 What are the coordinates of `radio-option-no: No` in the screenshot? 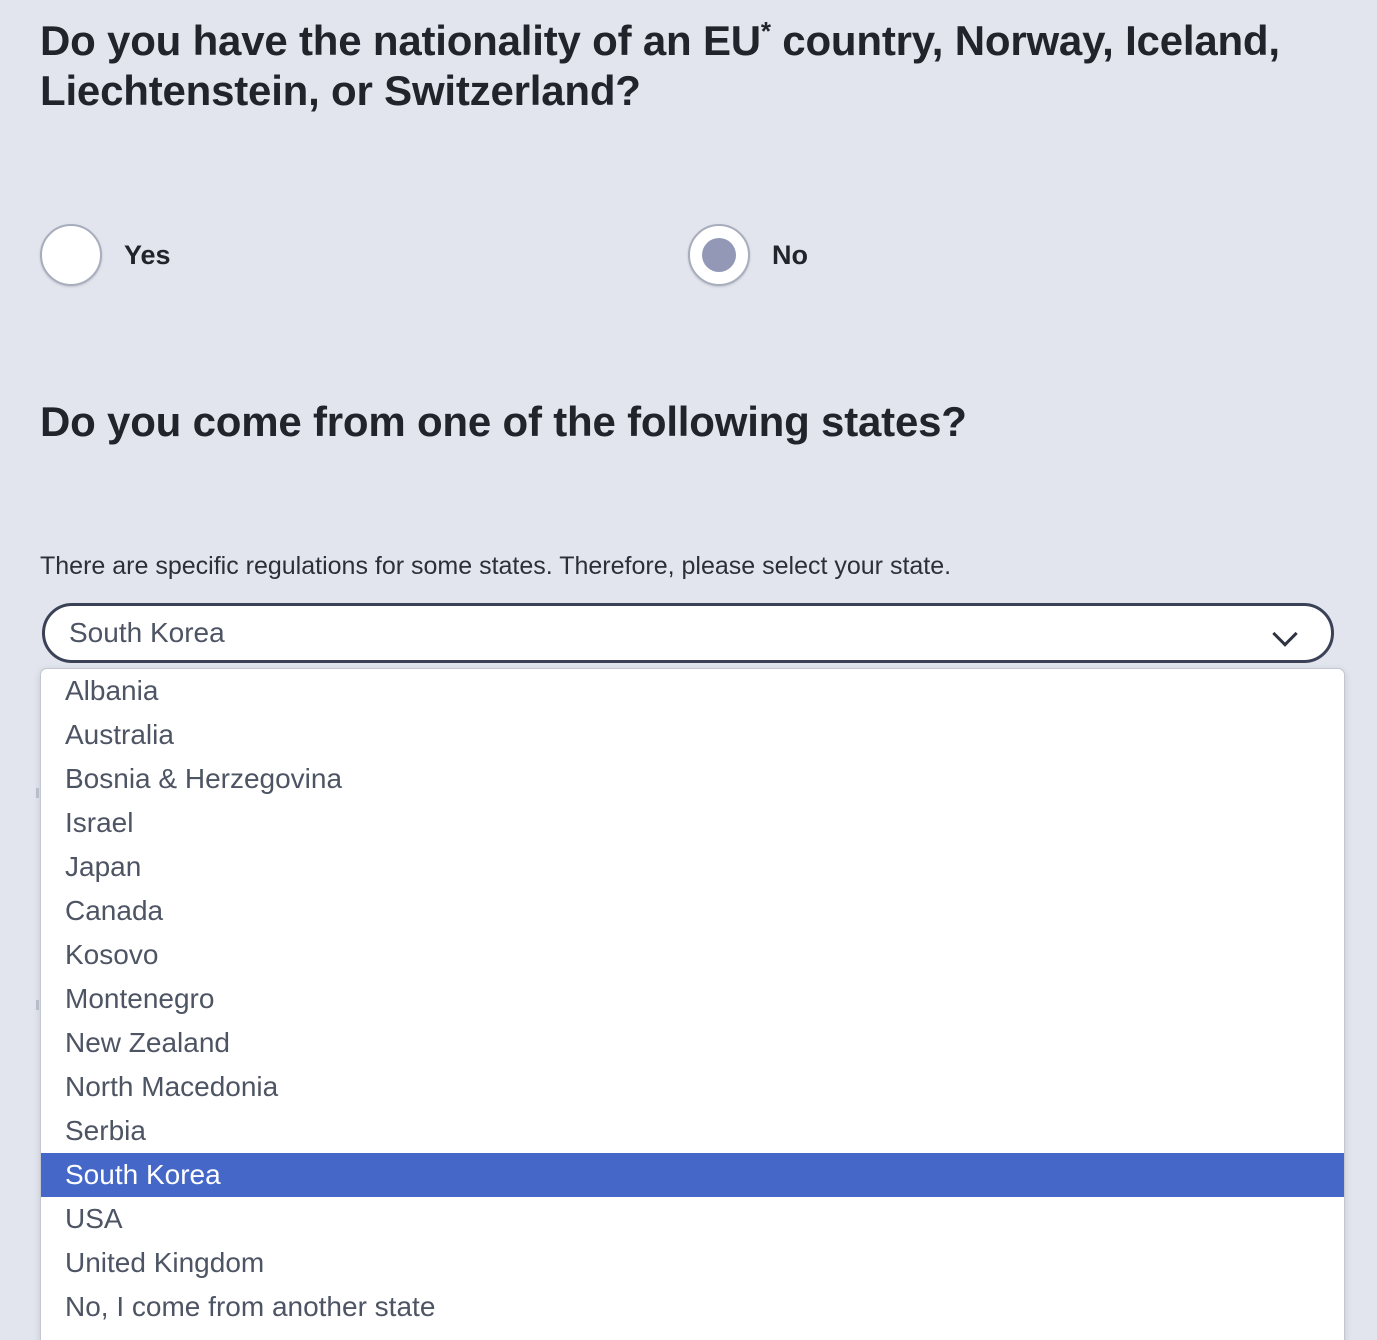 It's located at (748, 255).